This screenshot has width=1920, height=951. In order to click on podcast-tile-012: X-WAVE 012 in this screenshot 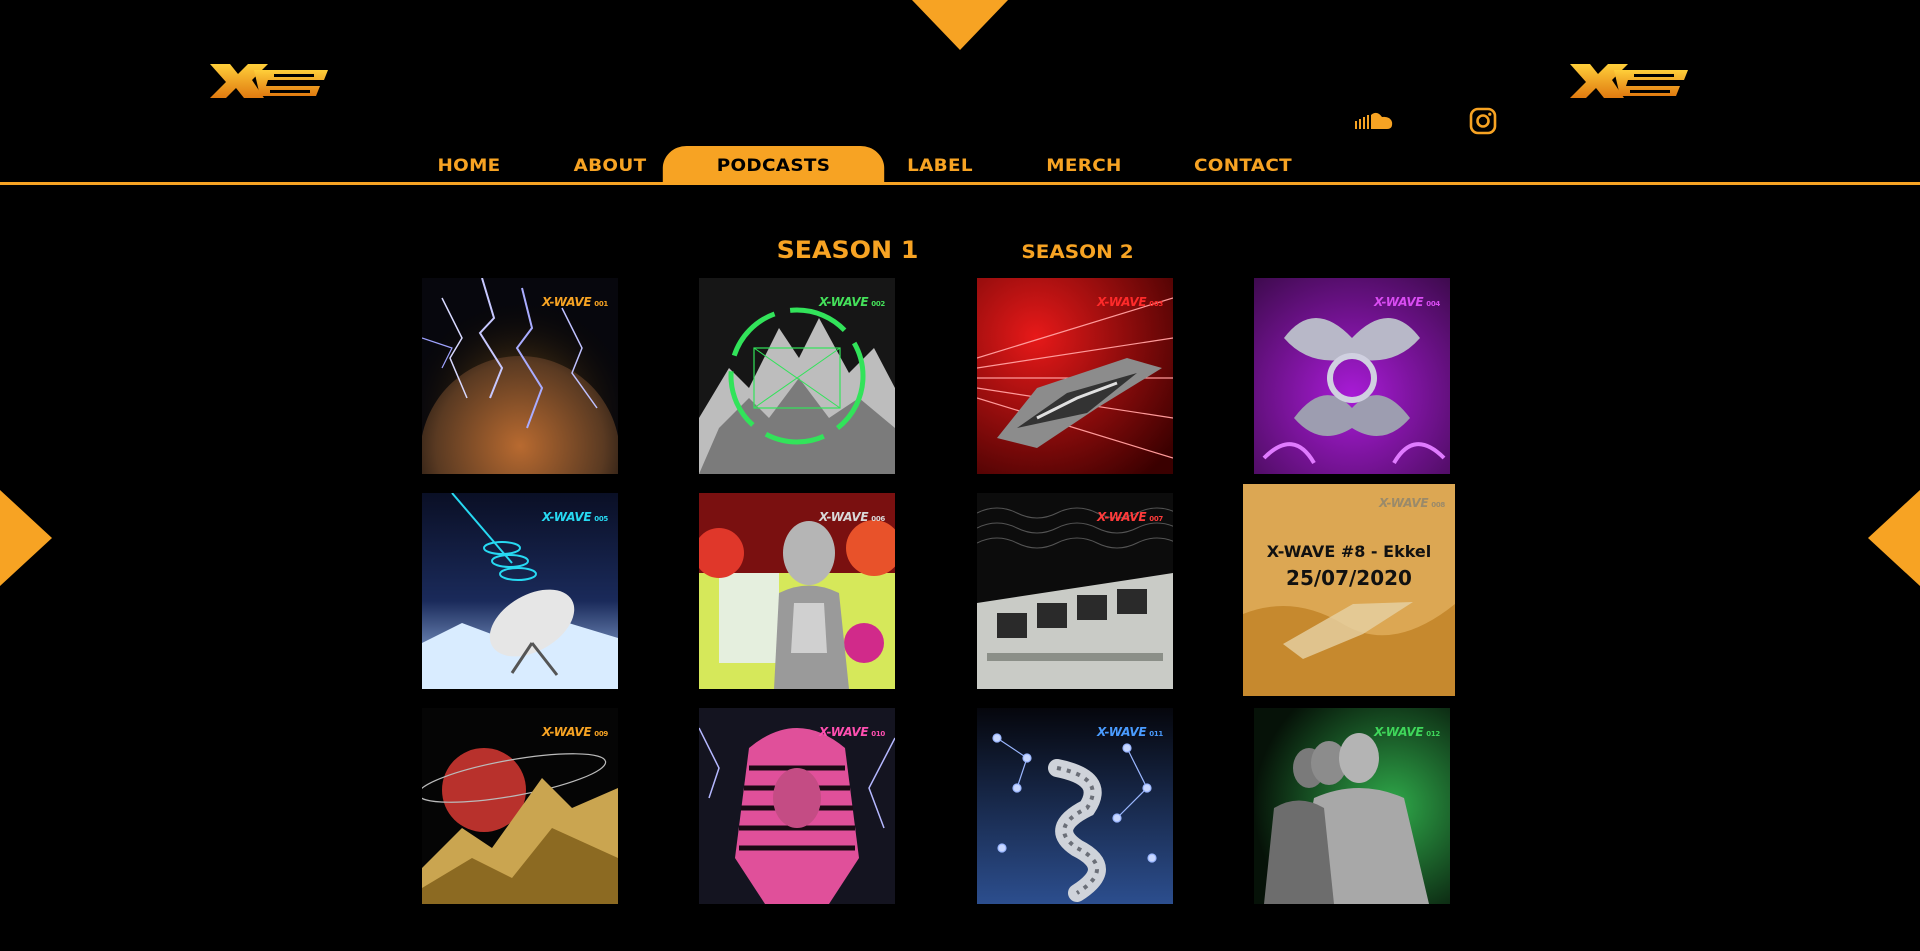, I will do `click(1352, 806)`.